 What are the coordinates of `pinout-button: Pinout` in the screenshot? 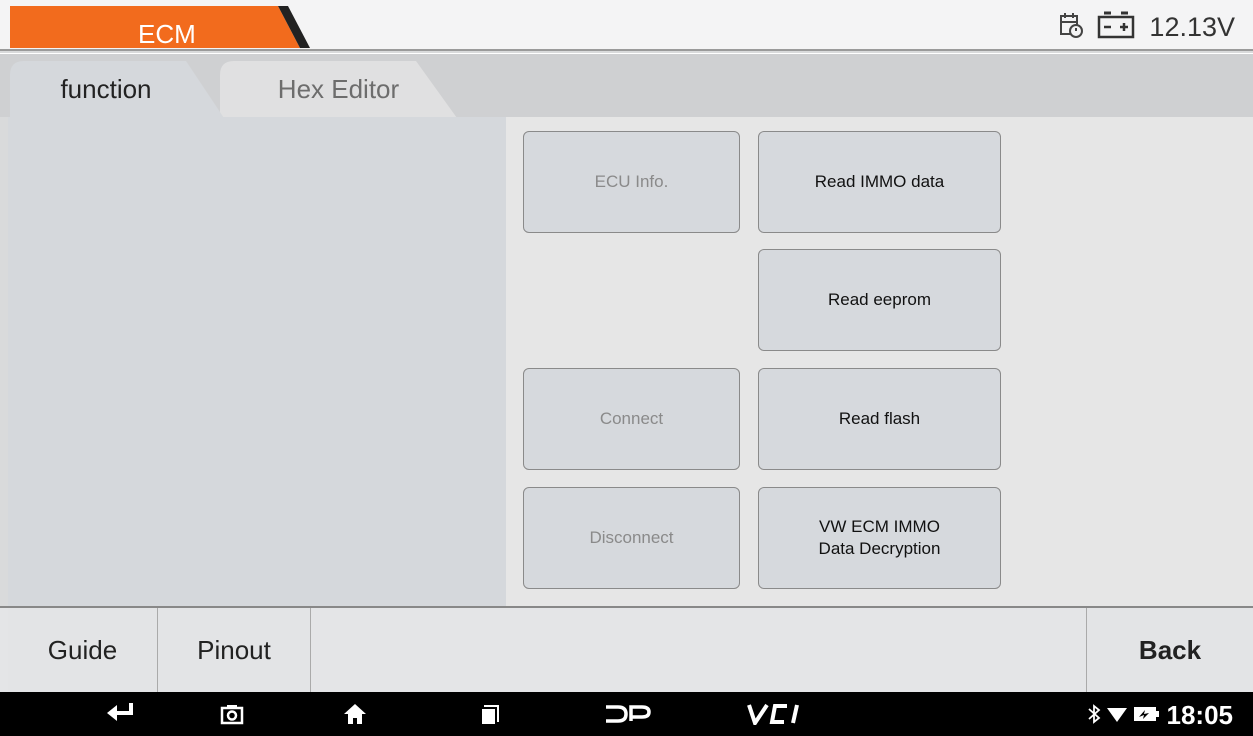 It's located at (234, 650).